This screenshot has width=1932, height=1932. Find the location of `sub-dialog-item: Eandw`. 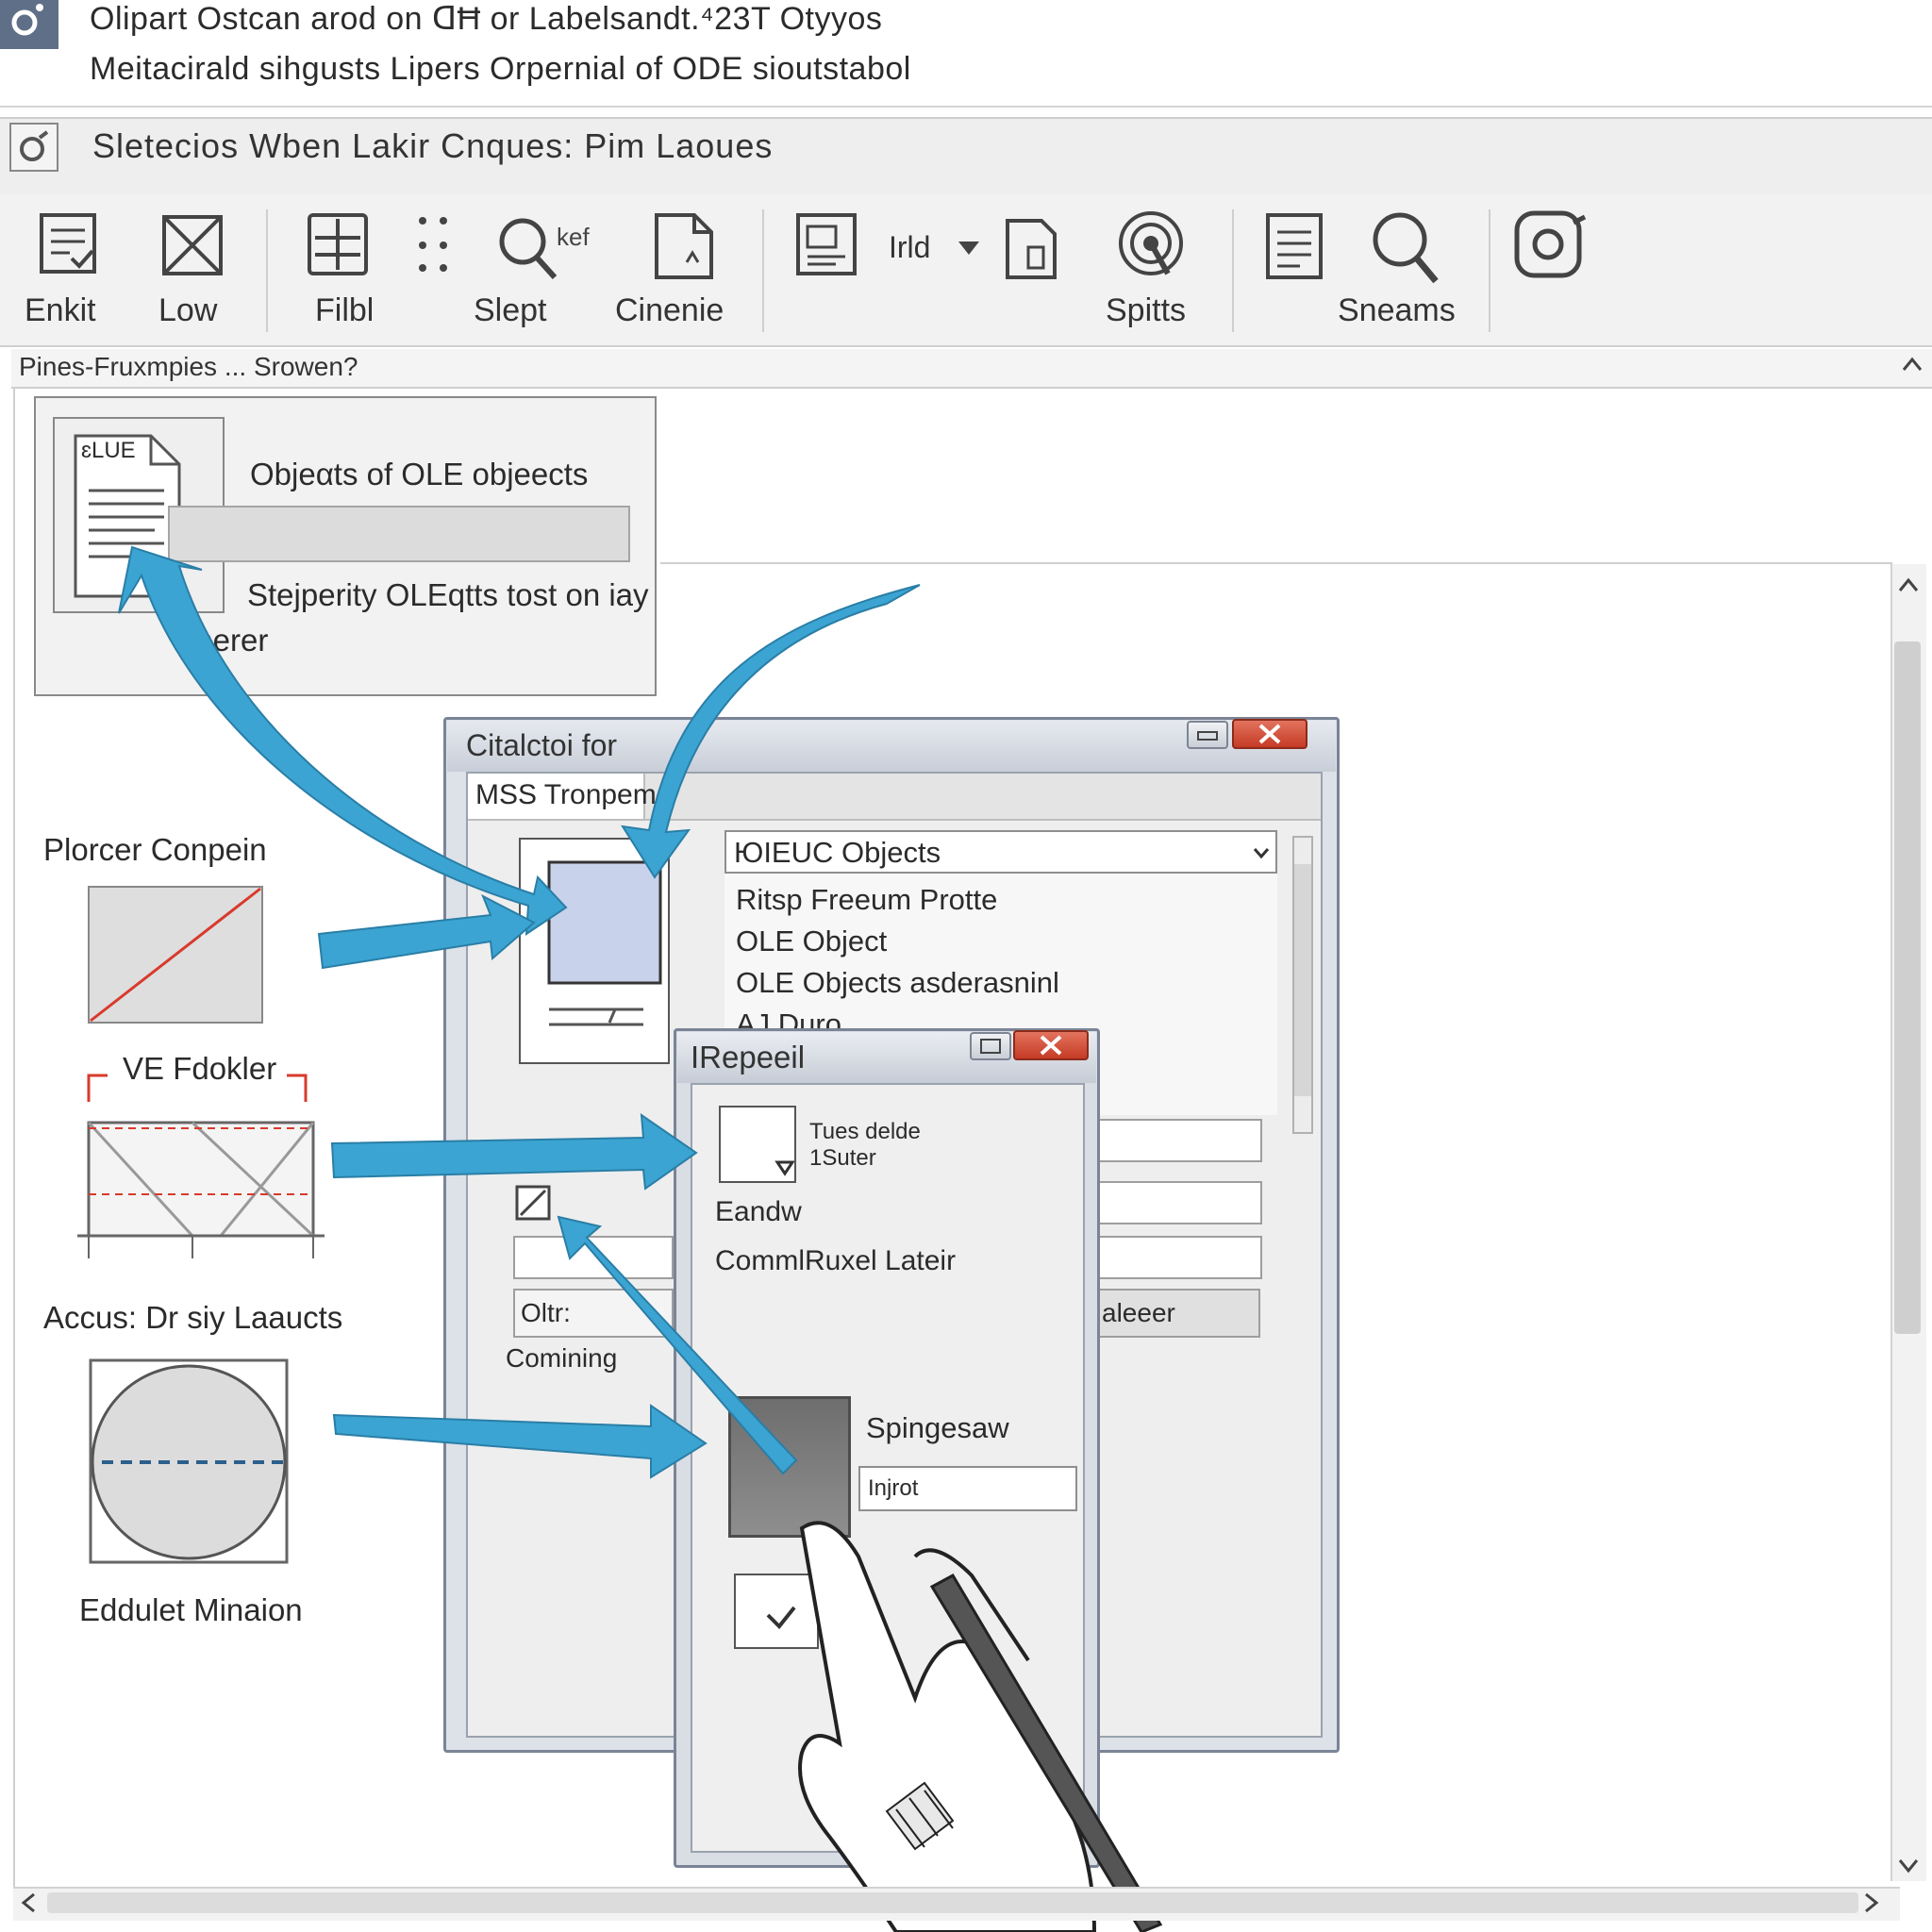

sub-dialog-item: Eandw is located at coordinates (758, 1212).